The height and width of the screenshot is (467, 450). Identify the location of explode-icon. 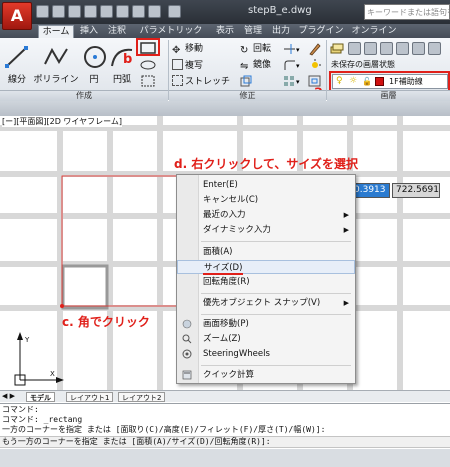
(315, 65).